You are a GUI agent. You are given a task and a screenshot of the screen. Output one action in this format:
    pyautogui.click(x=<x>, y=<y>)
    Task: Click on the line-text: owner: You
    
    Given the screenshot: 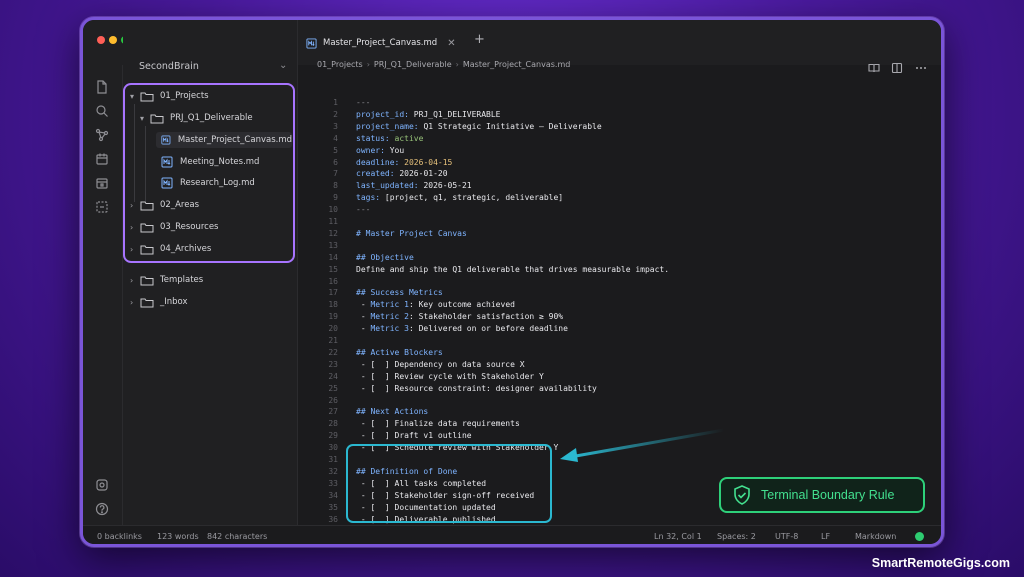 What is the action you would take?
    pyautogui.click(x=380, y=150)
    